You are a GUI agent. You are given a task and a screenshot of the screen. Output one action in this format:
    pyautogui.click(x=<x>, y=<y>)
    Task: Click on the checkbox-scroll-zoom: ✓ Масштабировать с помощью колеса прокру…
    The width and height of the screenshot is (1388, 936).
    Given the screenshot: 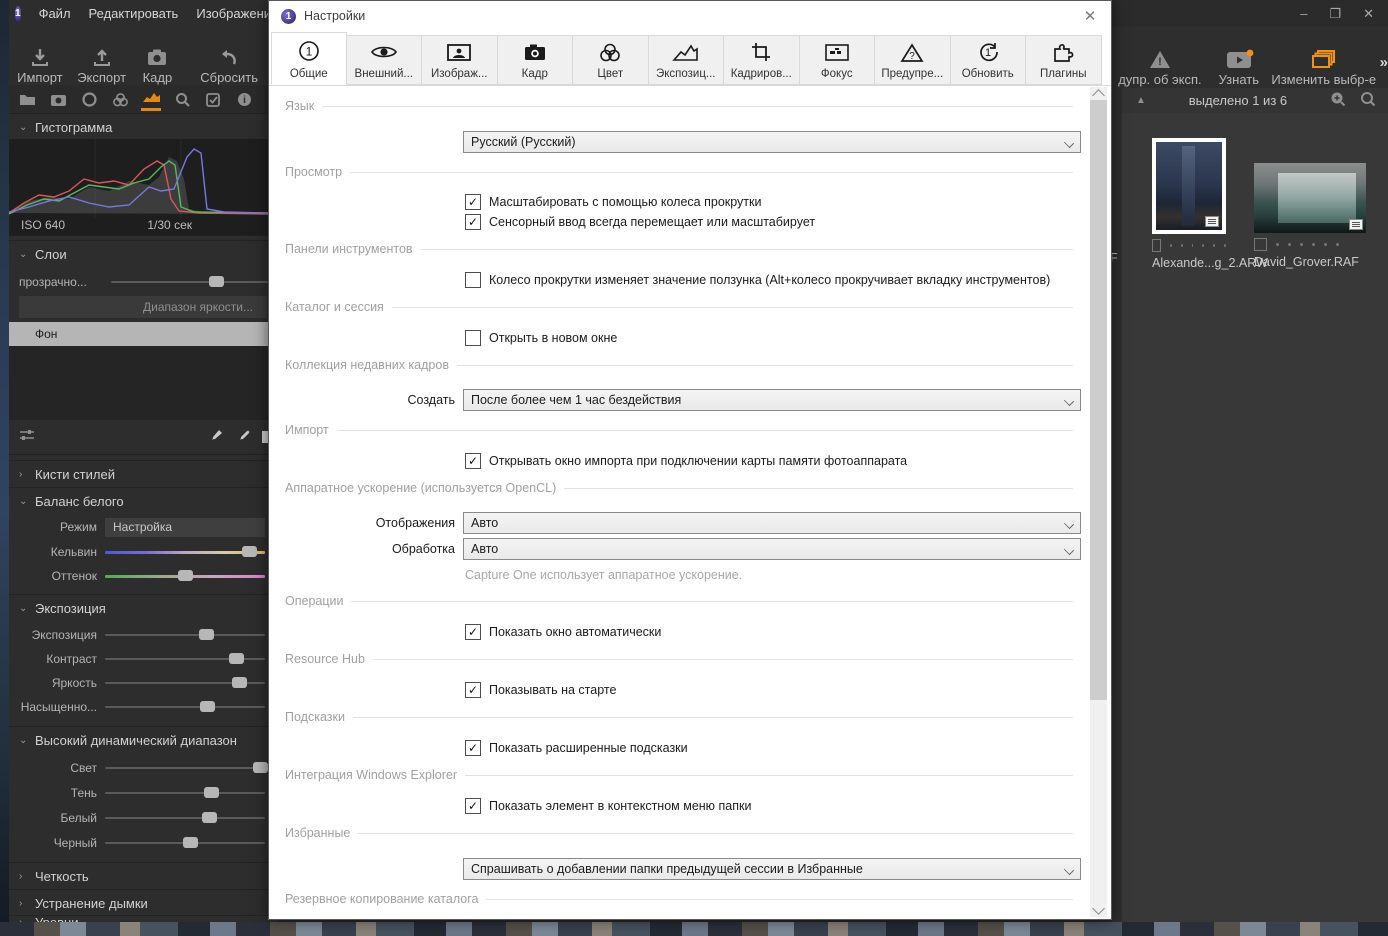 What is the action you would take?
    pyautogui.click(x=613, y=202)
    